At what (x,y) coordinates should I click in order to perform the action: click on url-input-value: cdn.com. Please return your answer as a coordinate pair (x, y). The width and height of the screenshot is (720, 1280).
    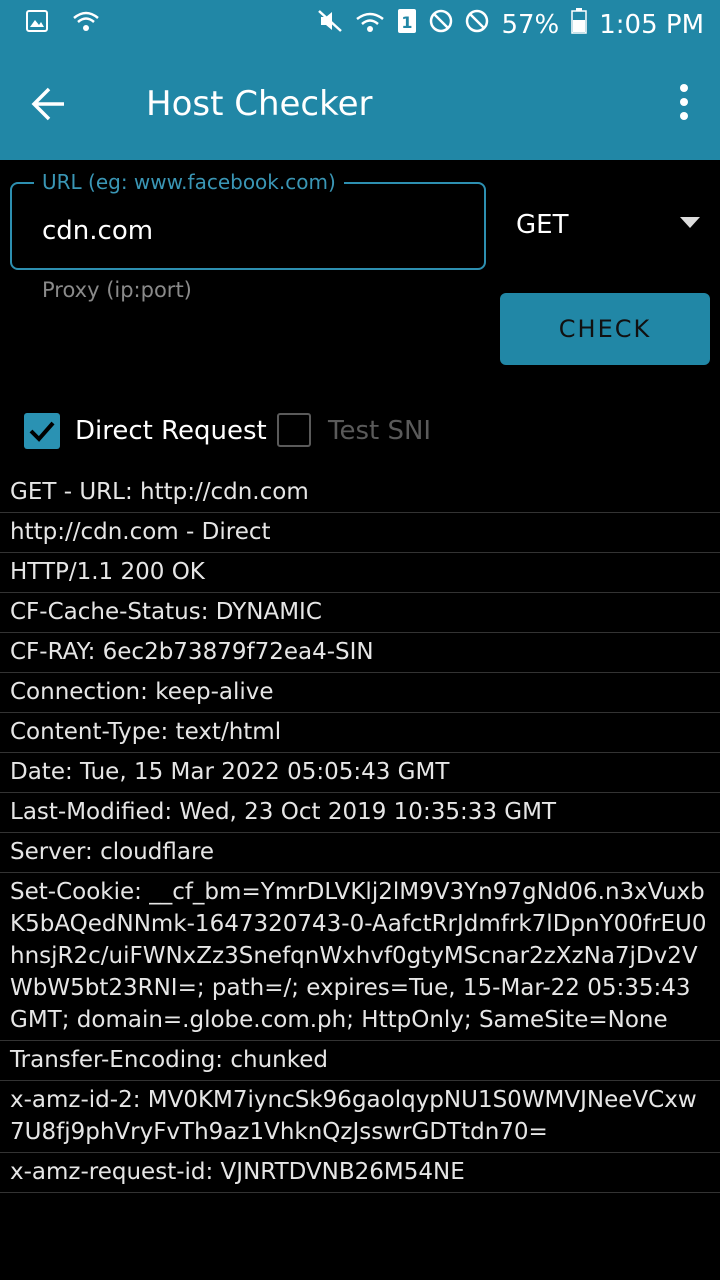
    Looking at the image, I should click on (98, 231).